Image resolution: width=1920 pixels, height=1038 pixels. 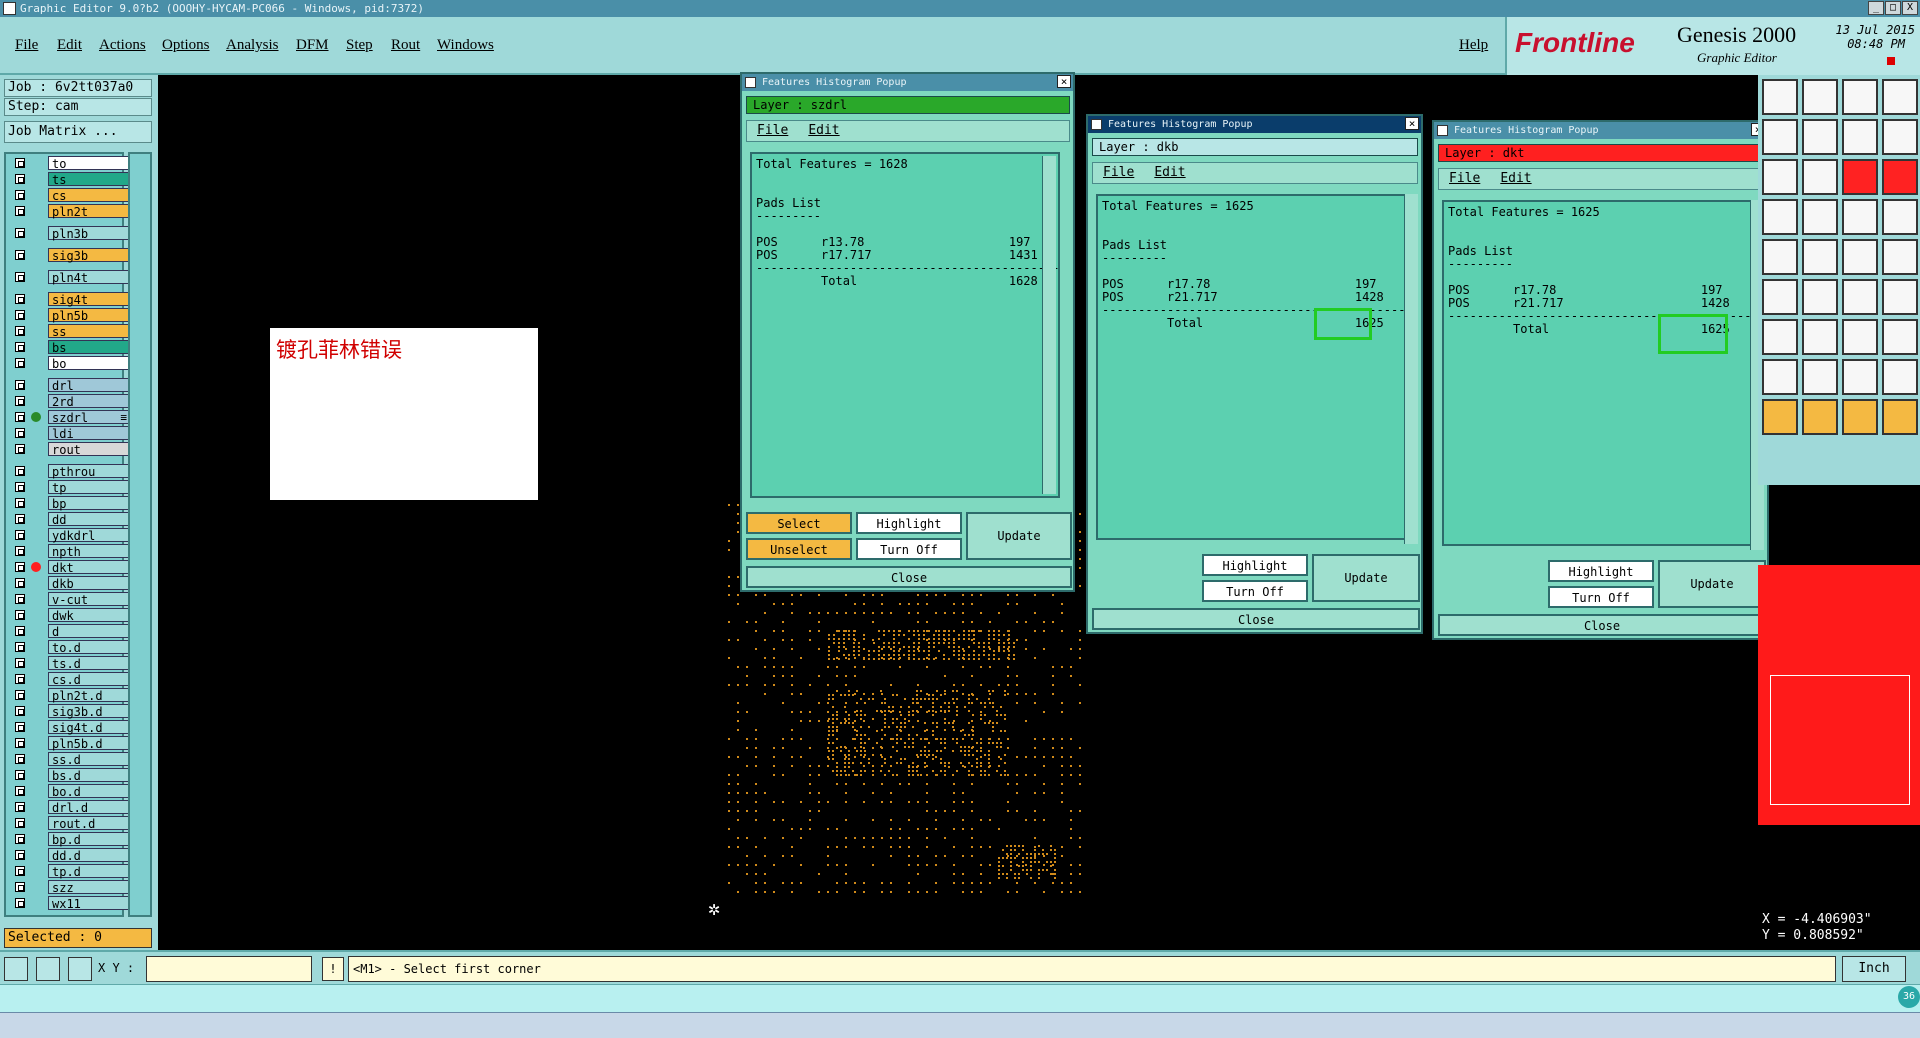 What do you see at coordinates (70, 807) in the screenshot?
I see `layer-row-drl.d: drl.d` at bounding box center [70, 807].